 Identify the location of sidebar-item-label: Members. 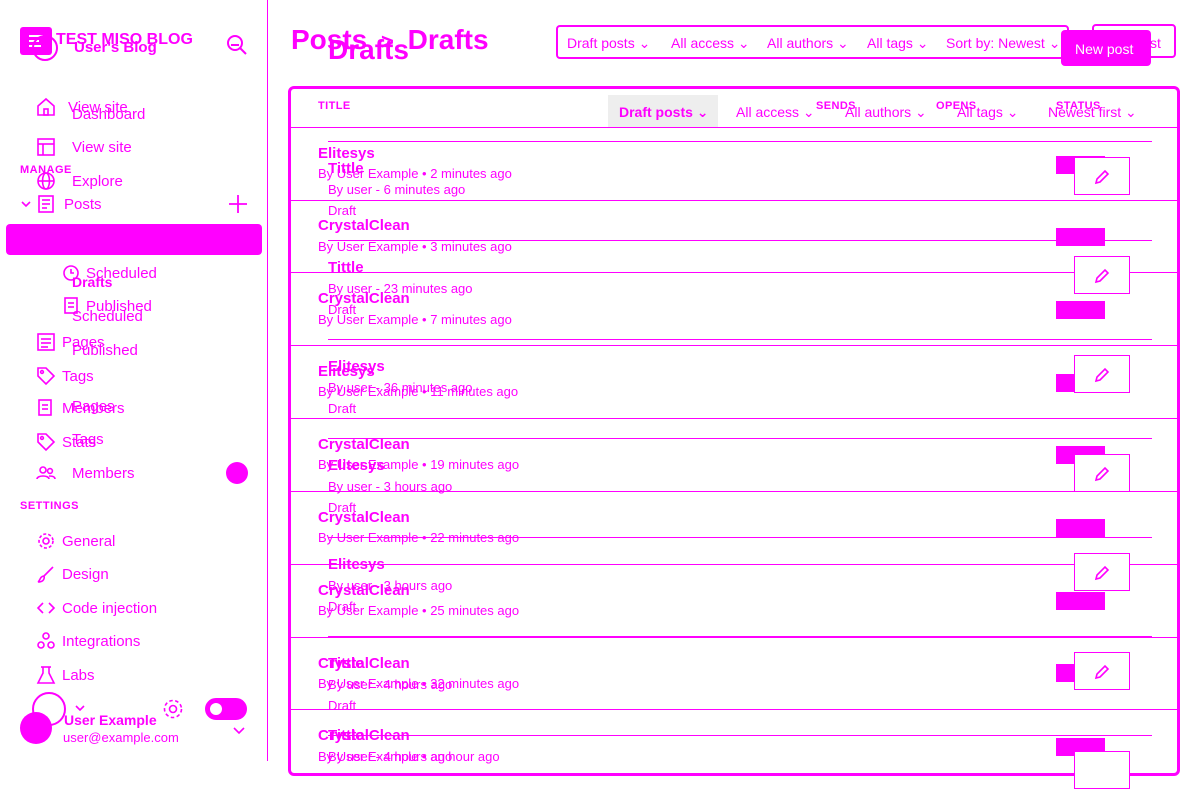
(103, 473).